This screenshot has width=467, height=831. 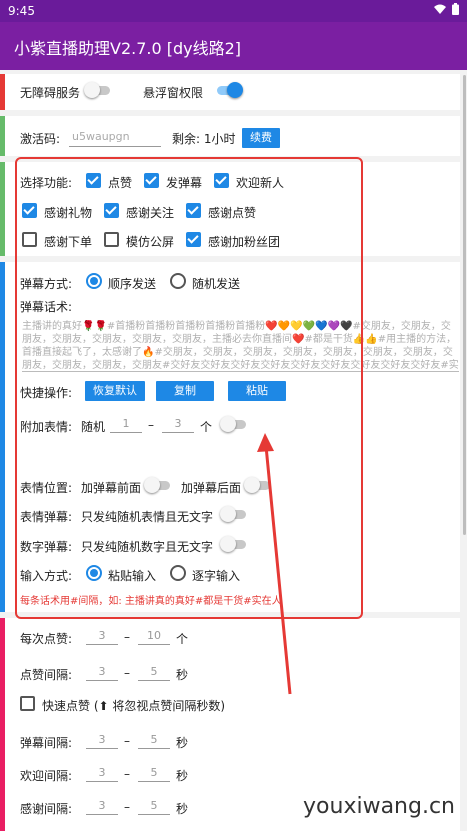 I want to click on watermark: youxiwang.cn, so click(x=379, y=806).